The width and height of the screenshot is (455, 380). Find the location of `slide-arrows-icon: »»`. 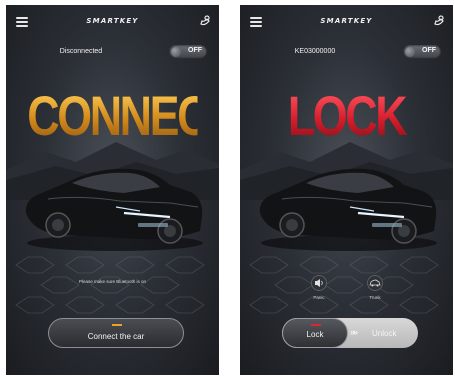

slide-arrows-icon: »» is located at coordinates (354, 332).